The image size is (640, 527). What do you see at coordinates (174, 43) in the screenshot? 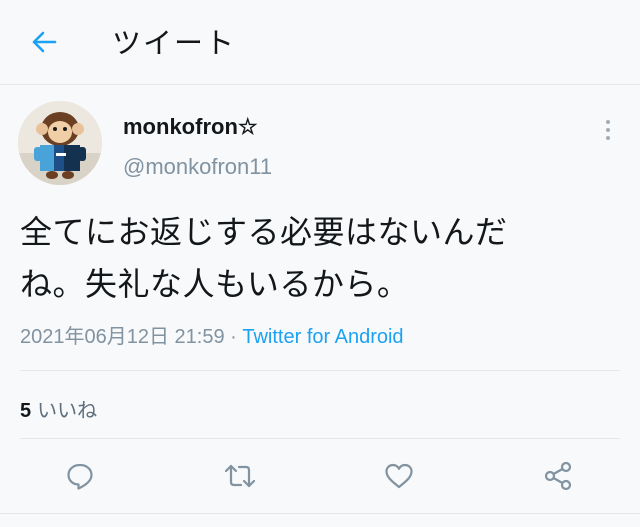
I see `page-title: ツイート` at bounding box center [174, 43].